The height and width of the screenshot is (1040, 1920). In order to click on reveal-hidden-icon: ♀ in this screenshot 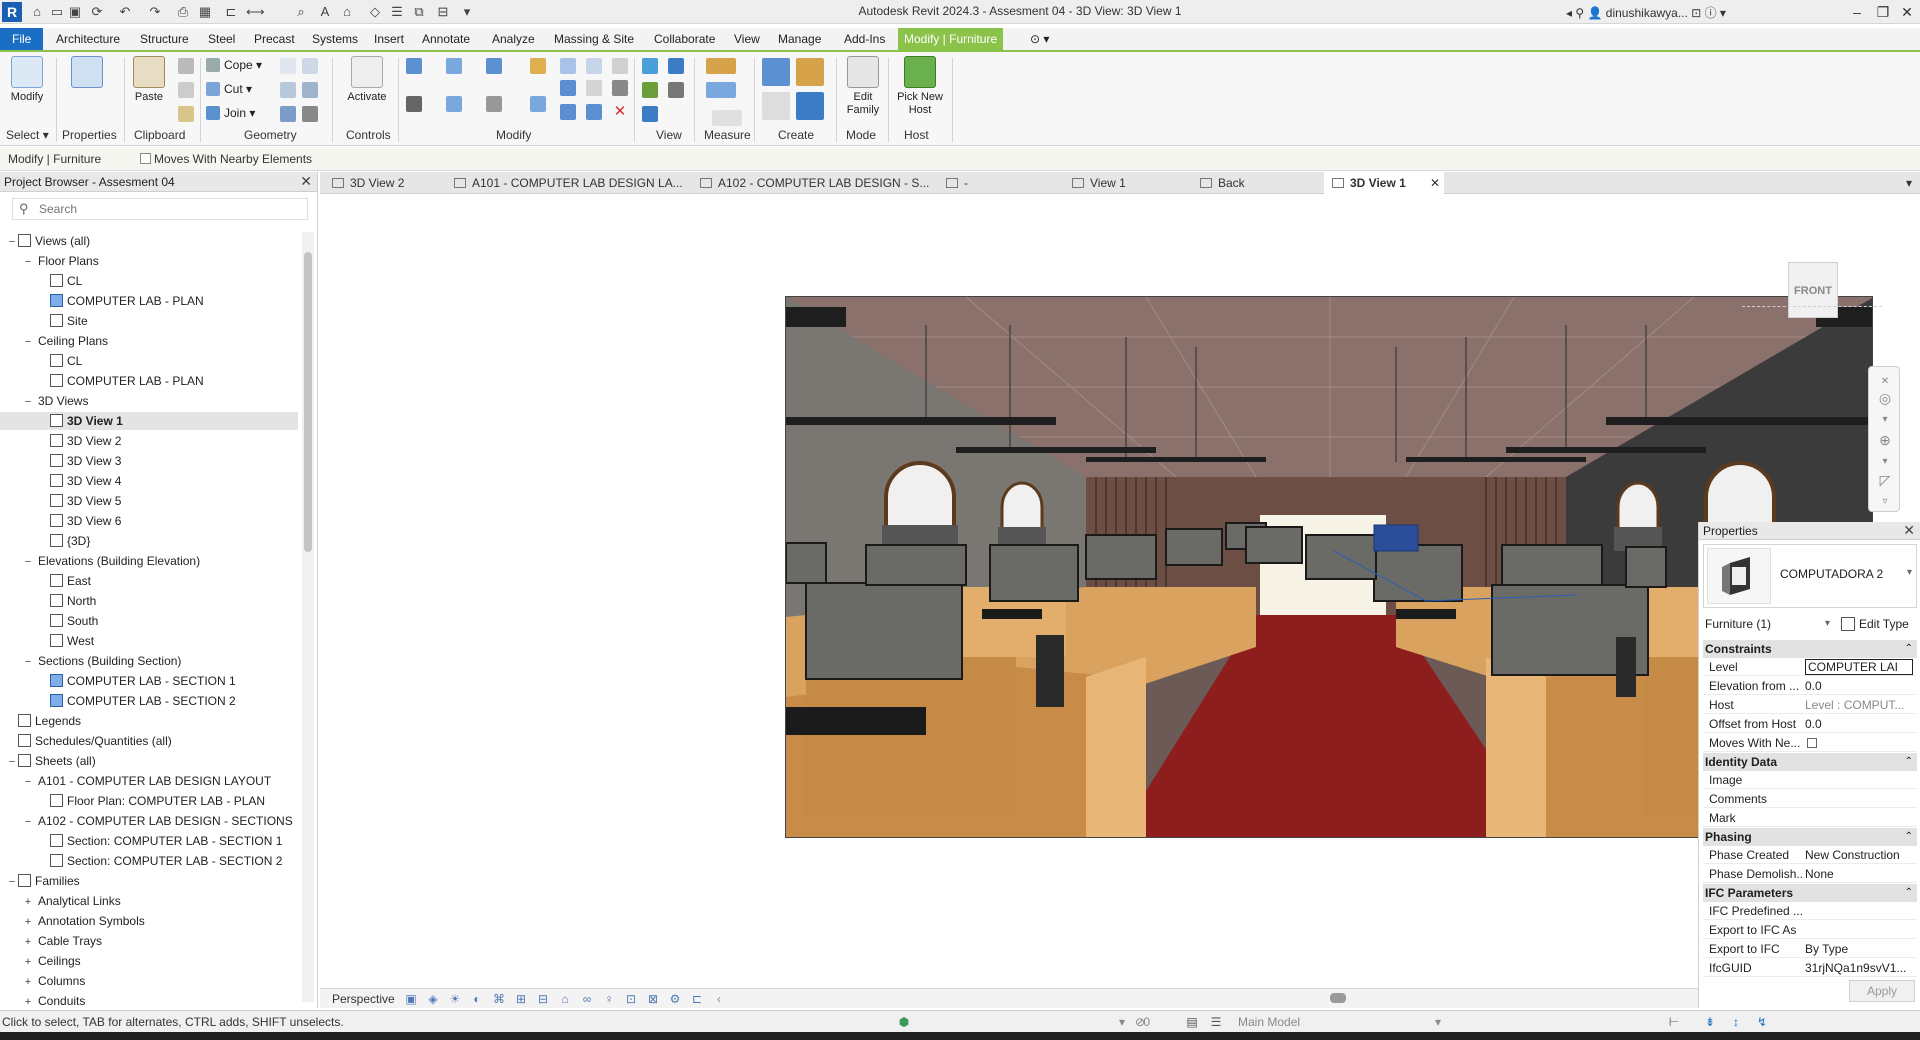, I will do `click(609, 999)`.